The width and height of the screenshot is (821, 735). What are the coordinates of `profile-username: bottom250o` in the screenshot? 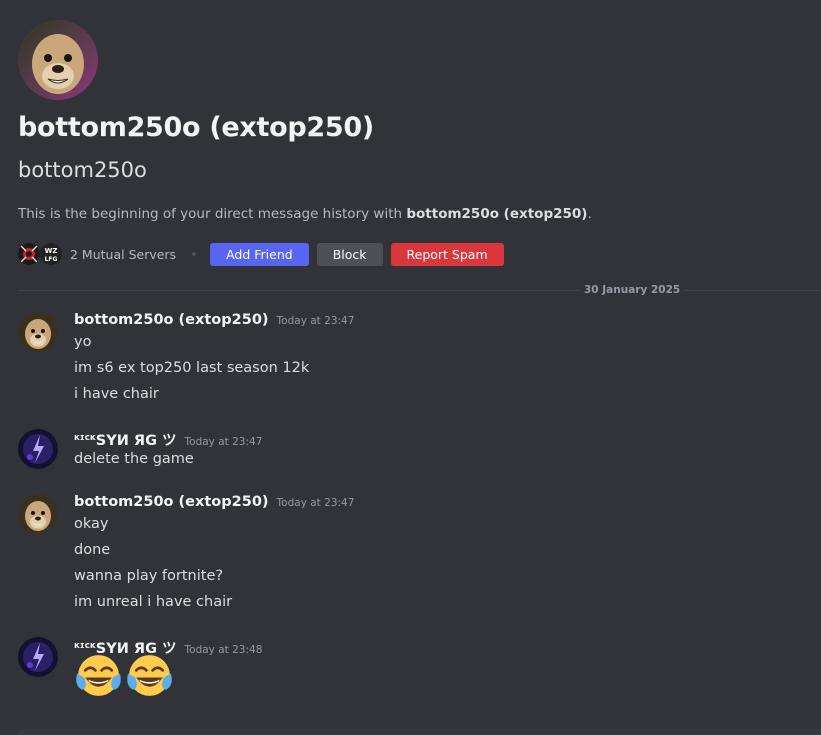 It's located at (82, 170).